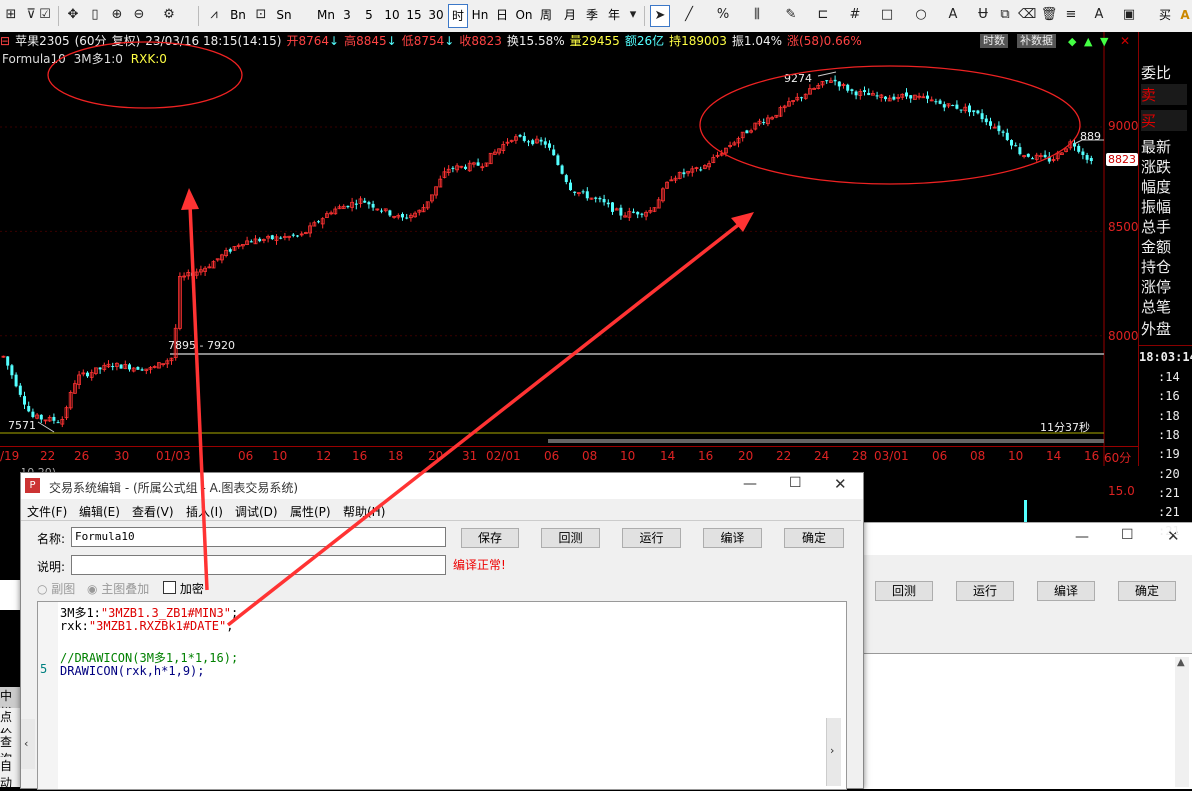 The image size is (1192, 791). I want to click on pen-icon: ✎, so click(791, 15).